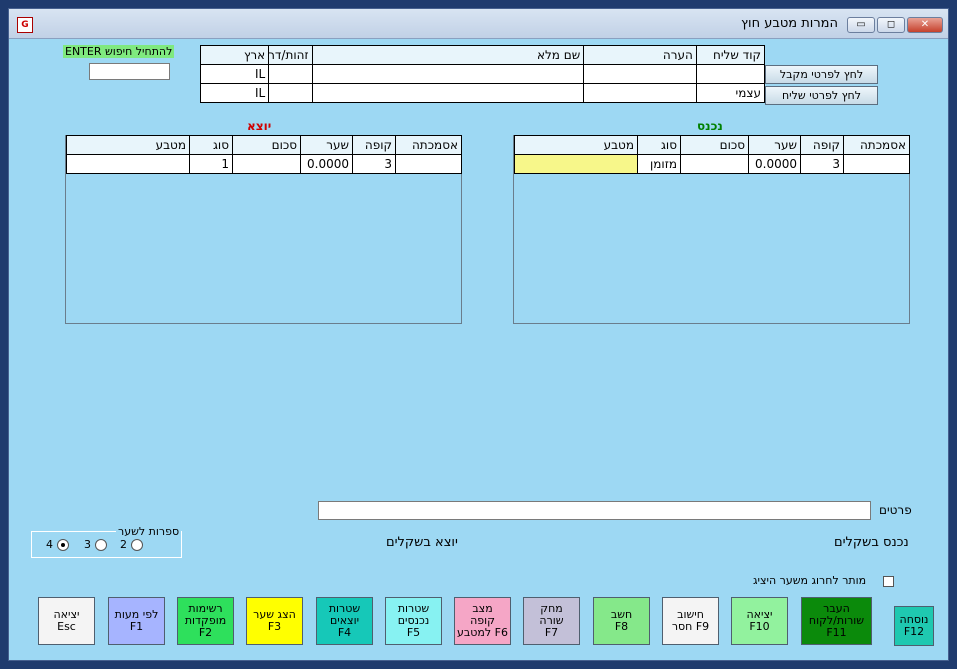 The height and width of the screenshot is (669, 957). I want to click on fkey-button-9: הצג שער F3, so click(274, 621).